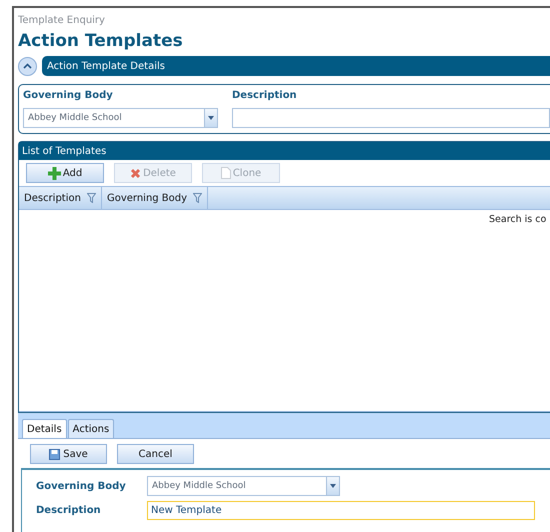 Image resolution: width=550 pixels, height=532 pixels. Describe the element at coordinates (136, 173) in the screenshot. I see `cross-icon` at that location.